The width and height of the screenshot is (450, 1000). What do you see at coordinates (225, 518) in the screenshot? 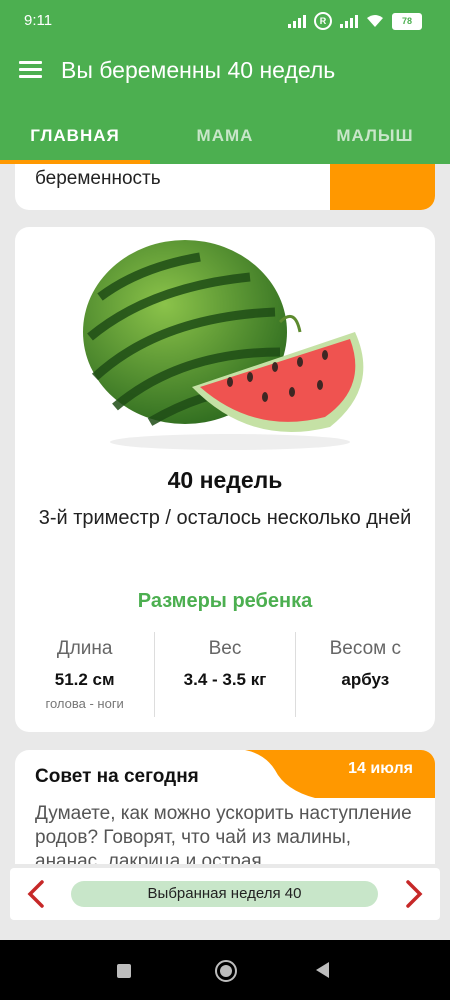
I see `trimester-text: 3-й триместр / осталось несколько дней` at bounding box center [225, 518].